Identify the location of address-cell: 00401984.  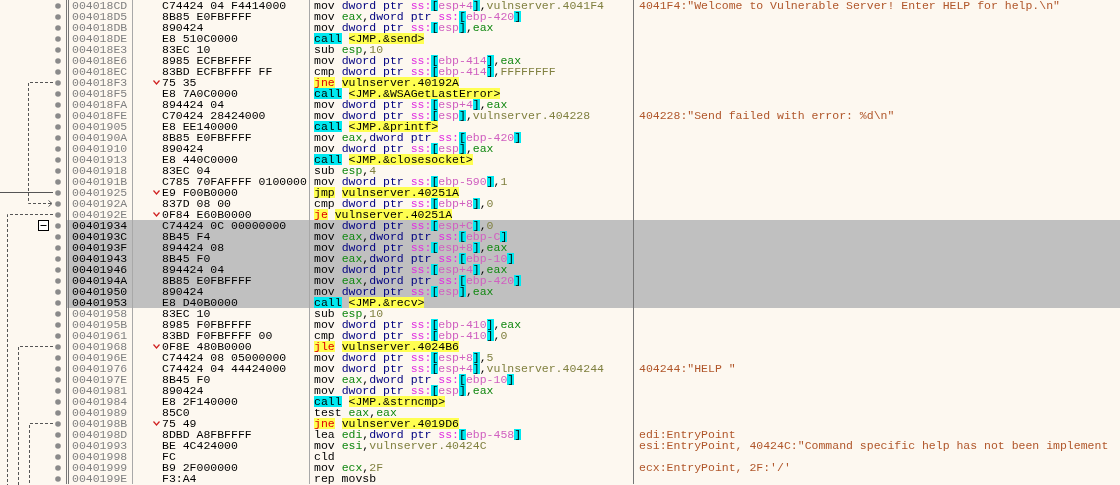
(99, 401).